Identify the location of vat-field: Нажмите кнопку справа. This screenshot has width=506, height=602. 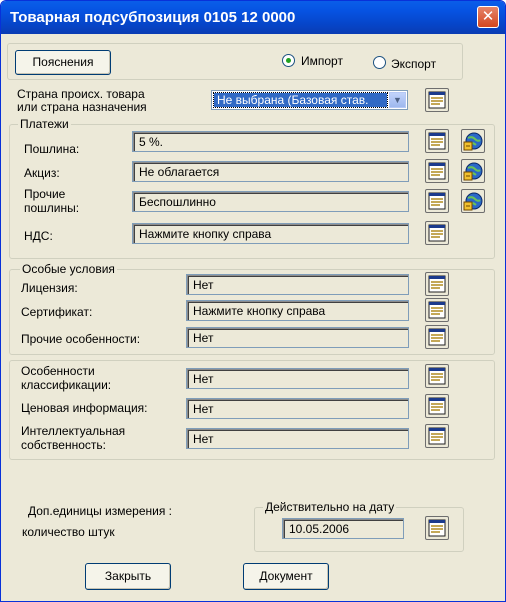
(270, 233).